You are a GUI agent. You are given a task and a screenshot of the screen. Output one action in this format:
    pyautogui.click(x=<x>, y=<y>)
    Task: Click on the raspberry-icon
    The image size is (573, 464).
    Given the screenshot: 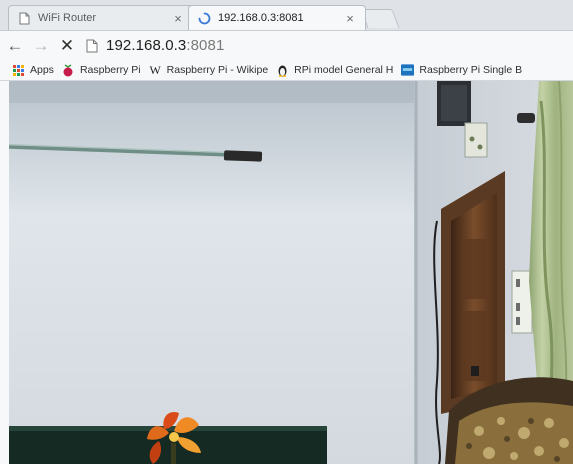 What is the action you would take?
    pyautogui.click(x=68, y=70)
    